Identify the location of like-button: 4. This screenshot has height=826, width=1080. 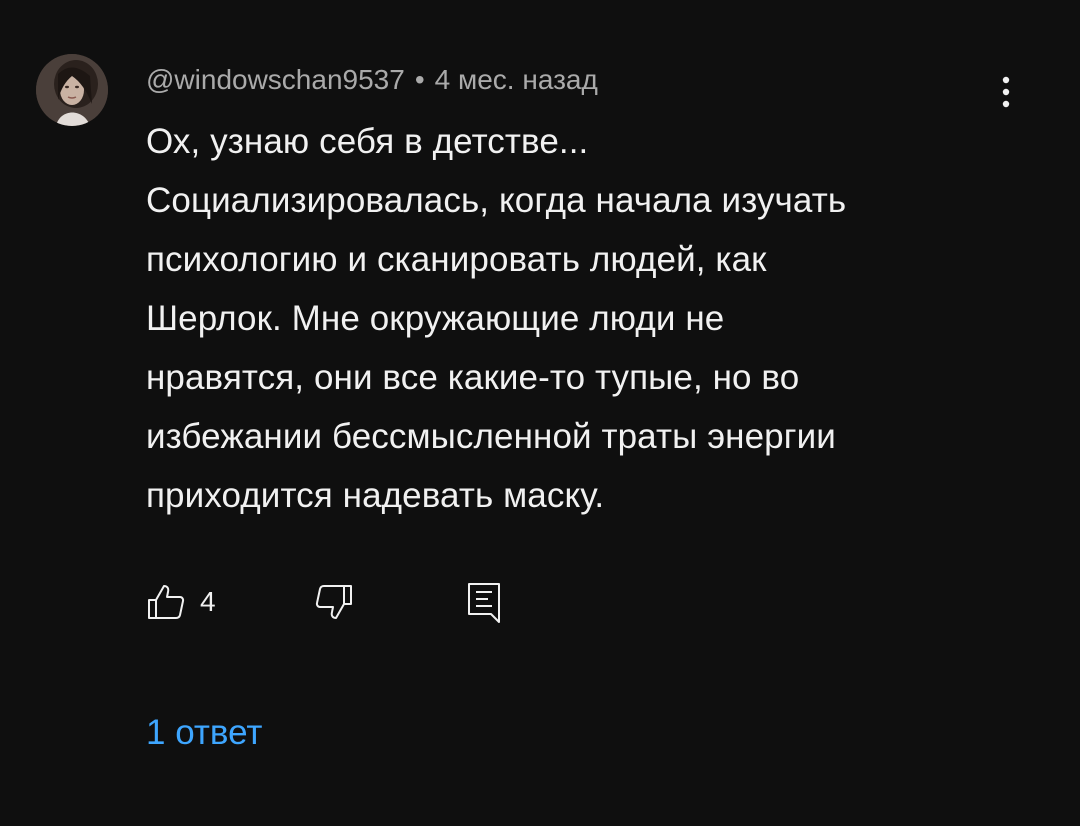
(181, 602).